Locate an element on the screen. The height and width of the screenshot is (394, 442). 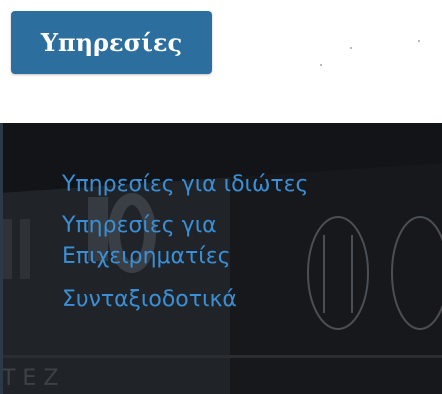
services-button: Υπηρεσίες is located at coordinates (111, 42).